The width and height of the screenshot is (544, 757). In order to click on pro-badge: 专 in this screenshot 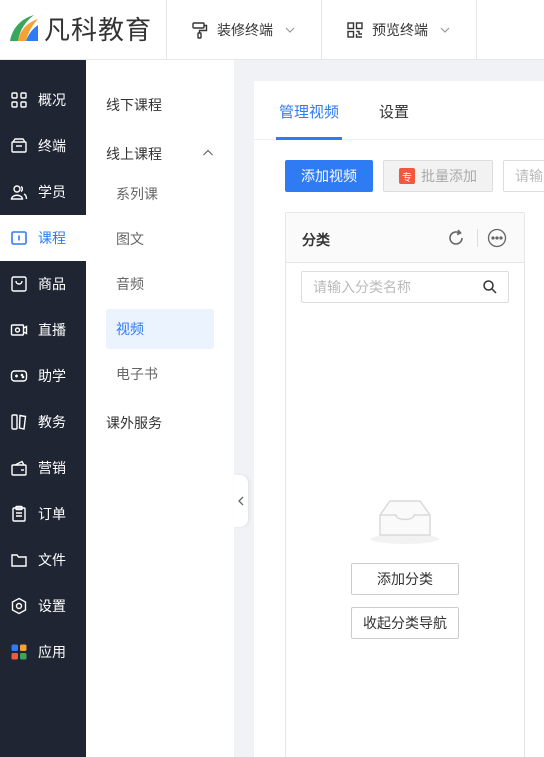, I will do `click(407, 176)`.